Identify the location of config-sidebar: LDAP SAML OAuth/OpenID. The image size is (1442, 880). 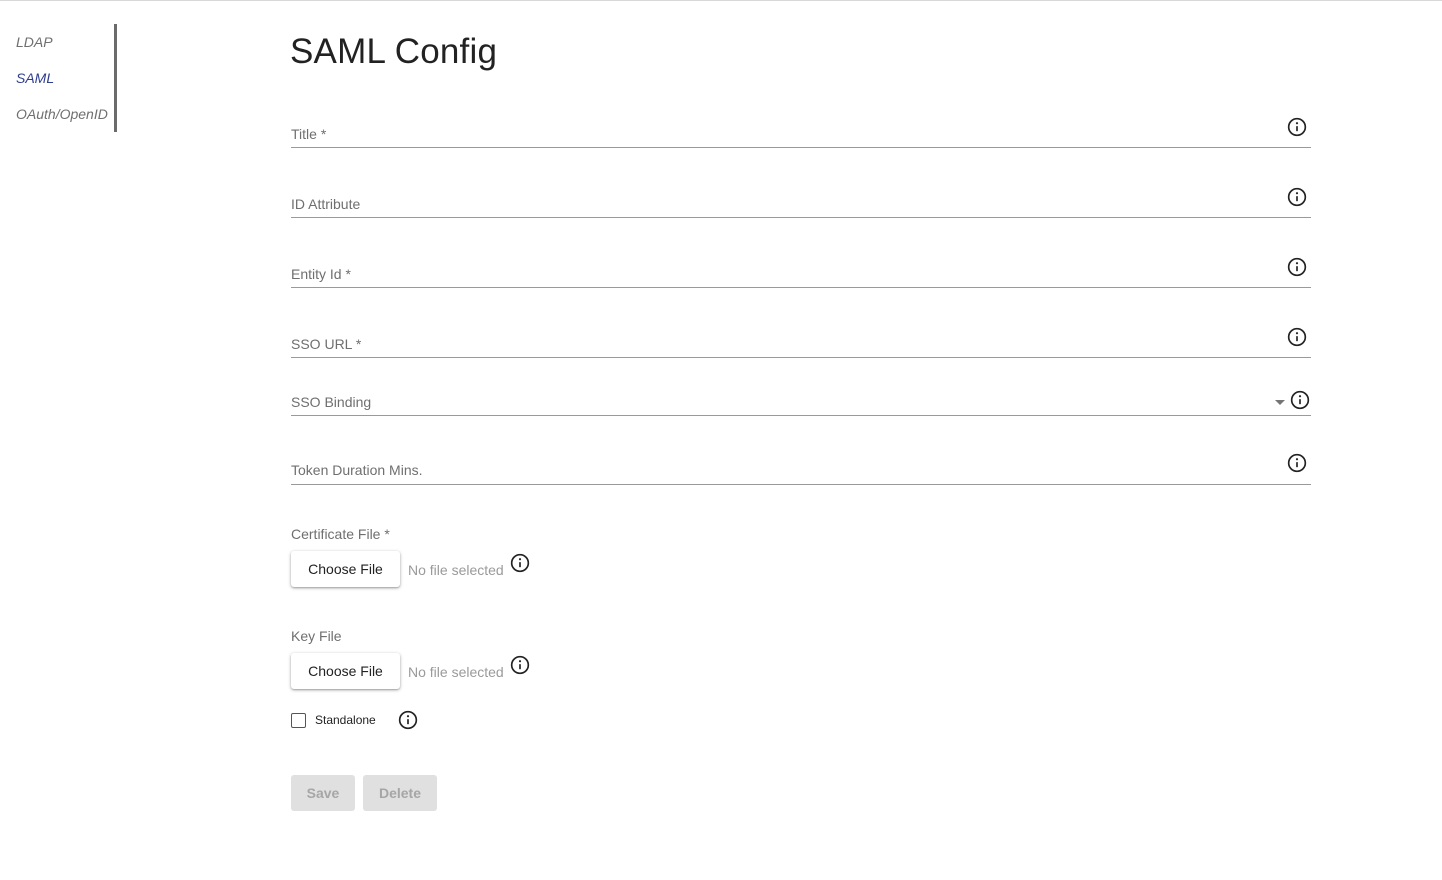
(58, 78).